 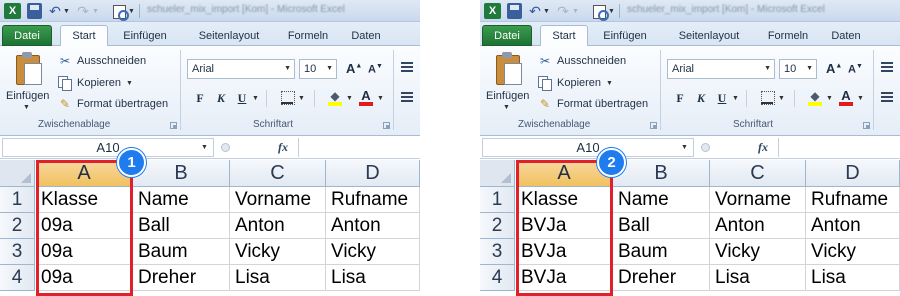 I want to click on paste-icon, so click(x=28, y=68).